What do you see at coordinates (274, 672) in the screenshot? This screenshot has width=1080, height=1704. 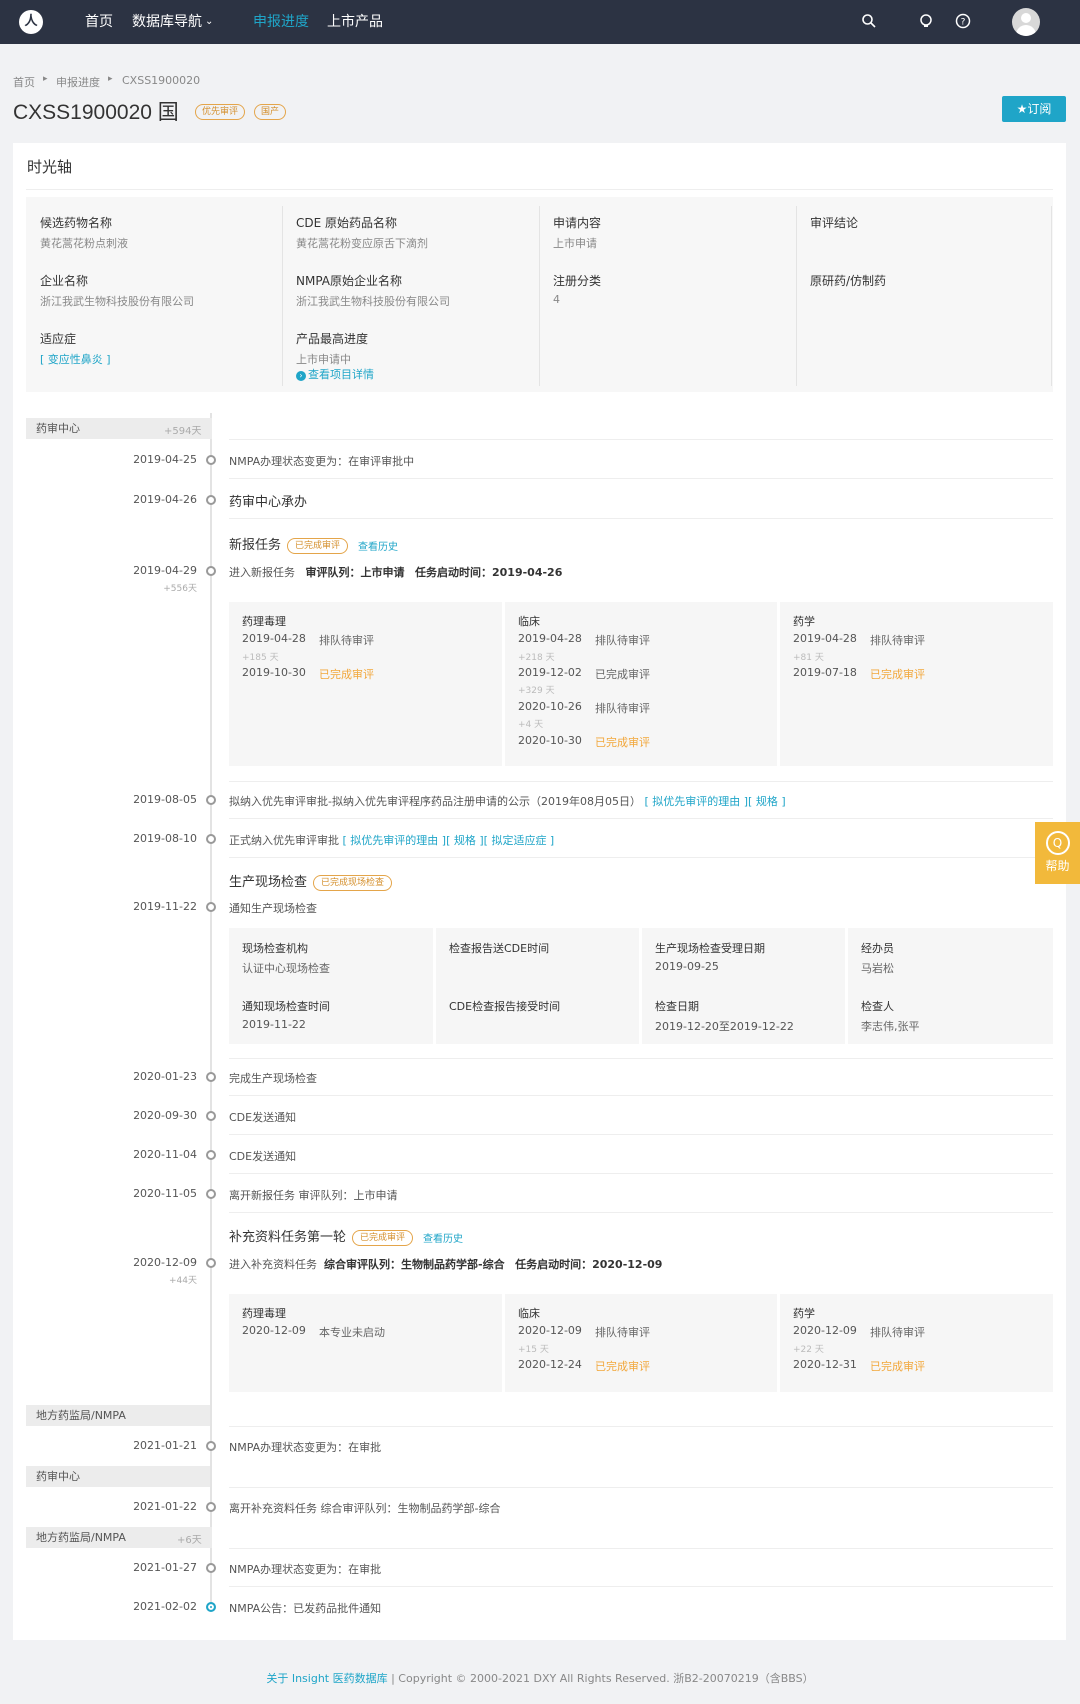 I see `row-date: 2019-10-30` at bounding box center [274, 672].